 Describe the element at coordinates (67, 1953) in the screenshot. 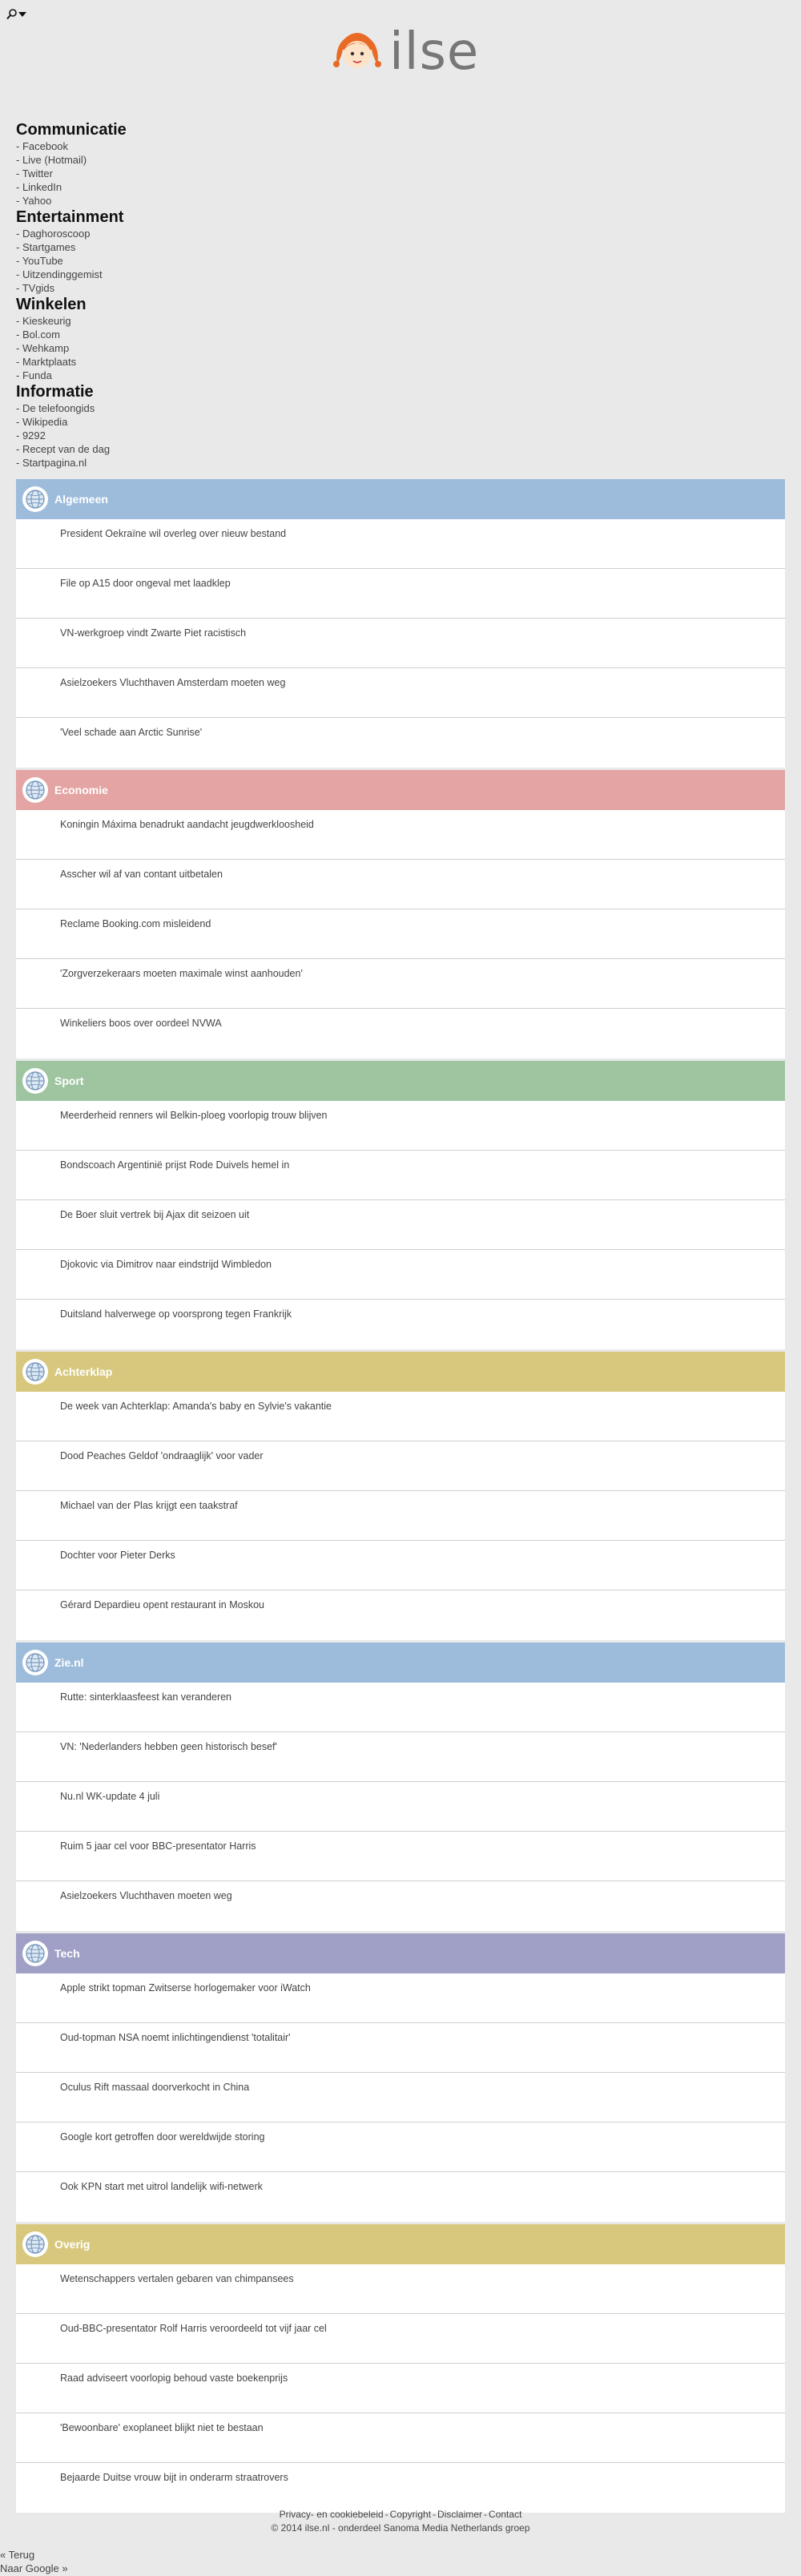

I see `section-title: Tech` at that location.